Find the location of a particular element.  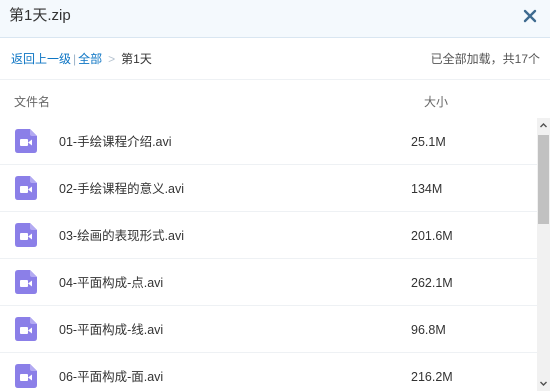

window-title: 第1天.zip is located at coordinates (40, 15).